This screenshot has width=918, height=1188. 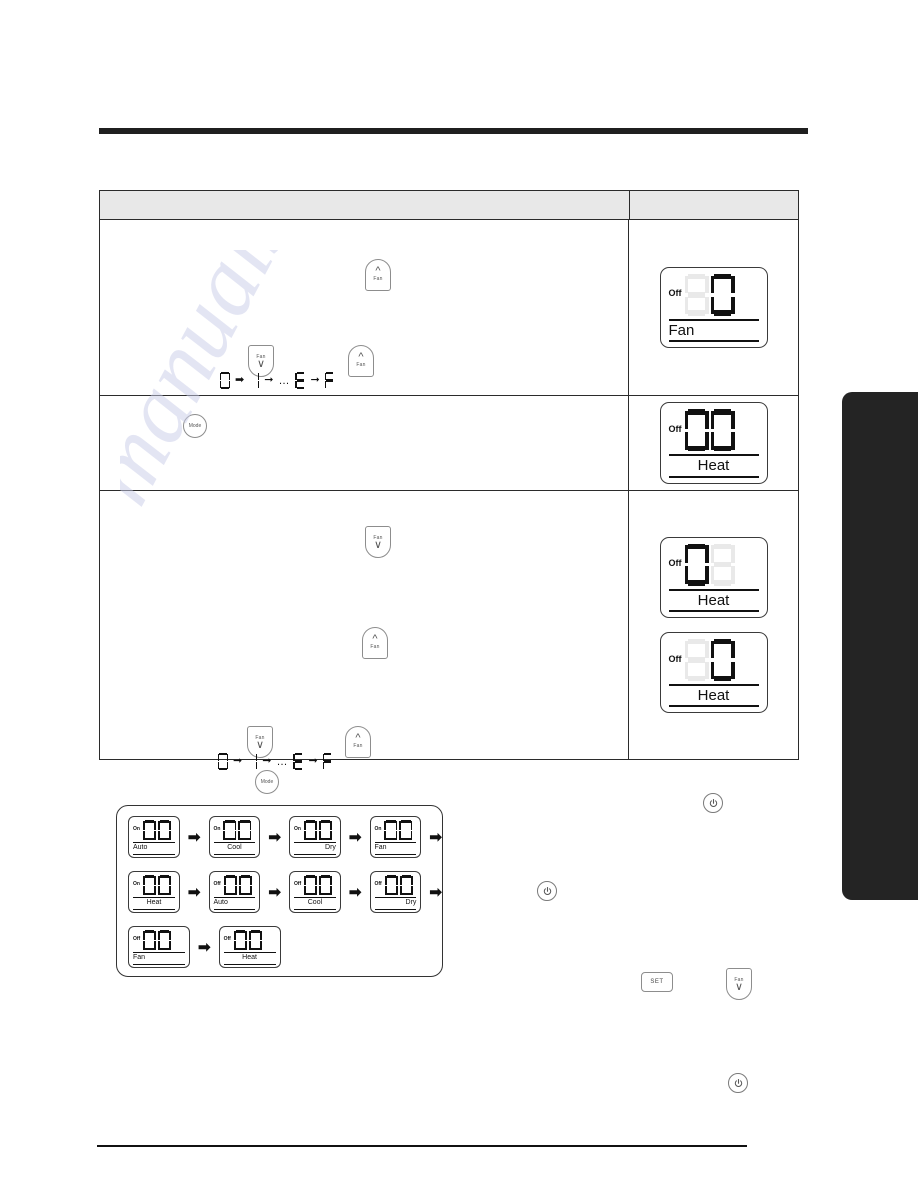 I want to click on mode-button-cycle-label: Mode, so click(x=267, y=782).